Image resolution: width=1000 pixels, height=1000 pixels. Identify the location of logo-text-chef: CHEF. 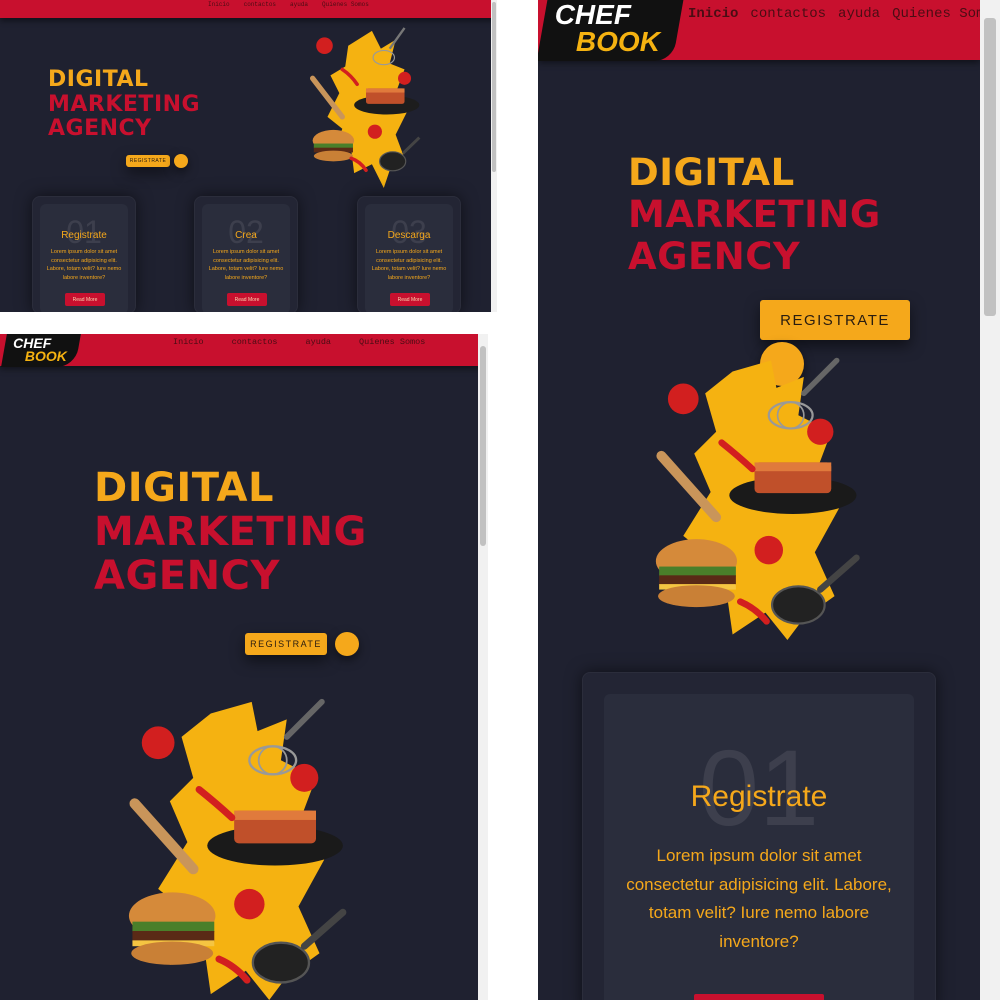
(592, 15).